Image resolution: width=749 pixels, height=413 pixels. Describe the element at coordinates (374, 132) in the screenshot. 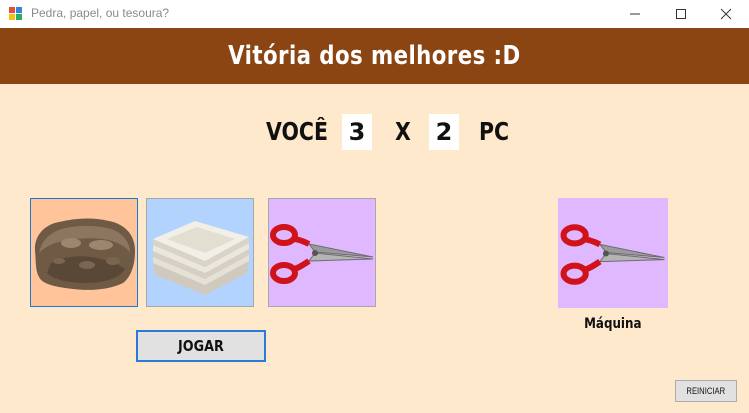

I see `scoreboard: VOCÊ 3 X 2 PC` at that location.